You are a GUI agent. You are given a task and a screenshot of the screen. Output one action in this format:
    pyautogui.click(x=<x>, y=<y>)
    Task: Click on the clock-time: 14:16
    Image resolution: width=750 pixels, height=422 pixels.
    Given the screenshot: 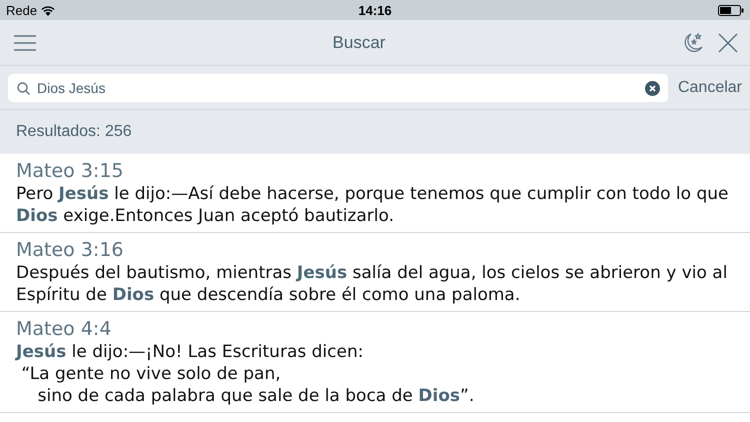 What is the action you would take?
    pyautogui.click(x=375, y=10)
    